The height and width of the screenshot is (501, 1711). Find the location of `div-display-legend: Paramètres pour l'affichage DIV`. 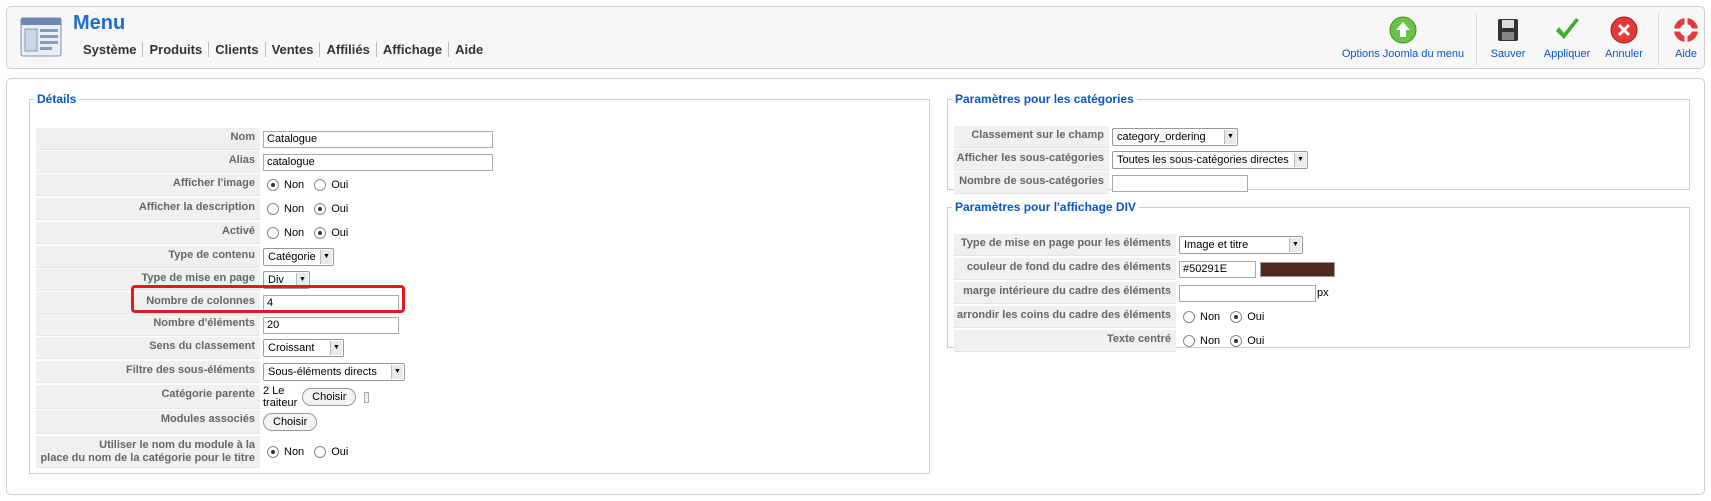

div-display-legend: Paramètres pour l'affichage DIV is located at coordinates (1045, 207).